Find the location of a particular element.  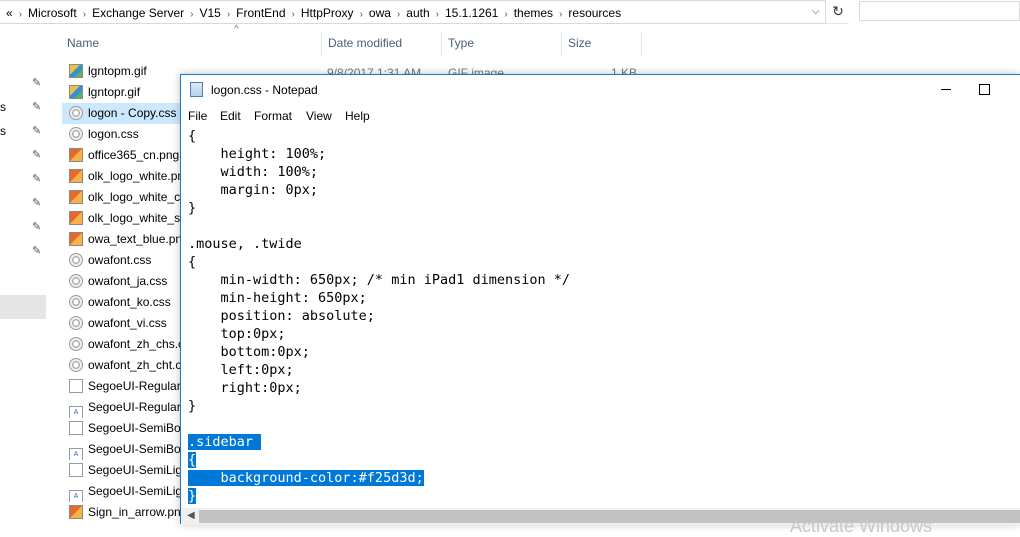

breadcrumb-item: HttpProxy is located at coordinates (327, 13).